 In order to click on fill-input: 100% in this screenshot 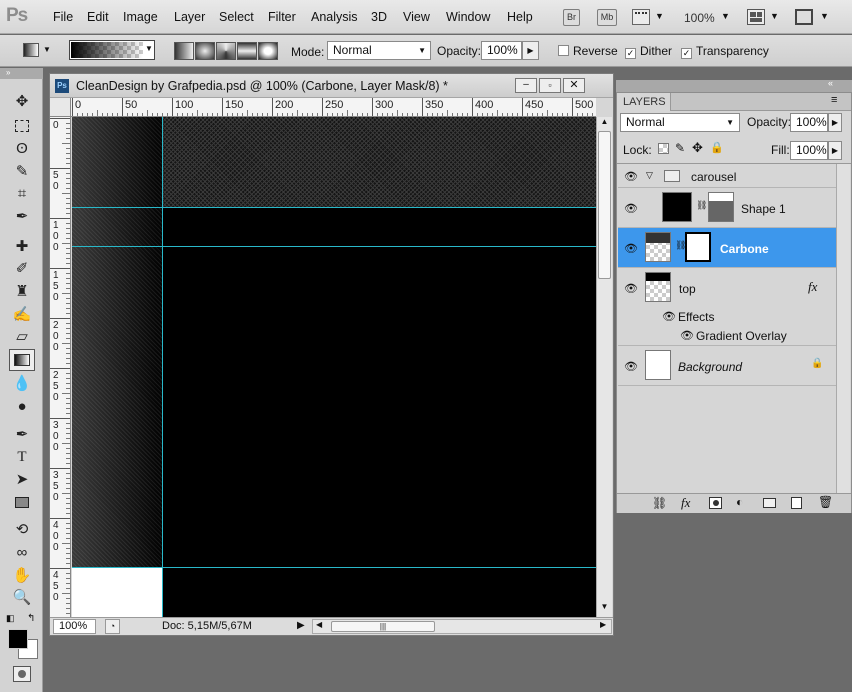, I will do `click(809, 150)`.